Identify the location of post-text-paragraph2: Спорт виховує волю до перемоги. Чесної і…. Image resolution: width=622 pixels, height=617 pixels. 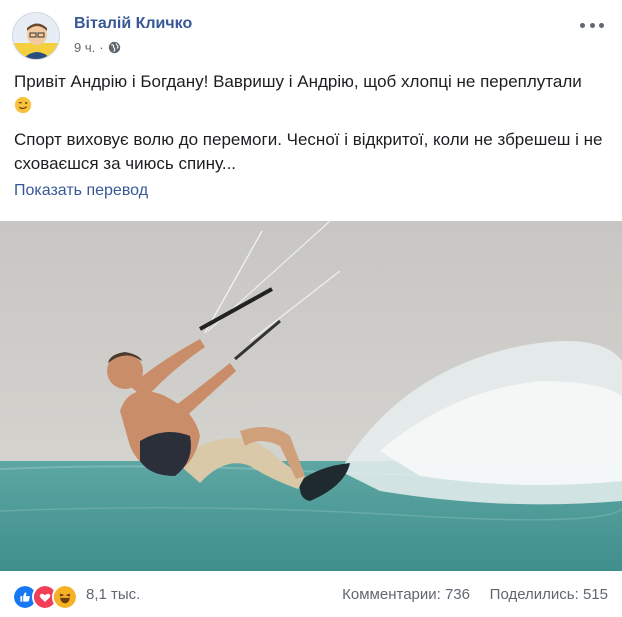
(308, 151).